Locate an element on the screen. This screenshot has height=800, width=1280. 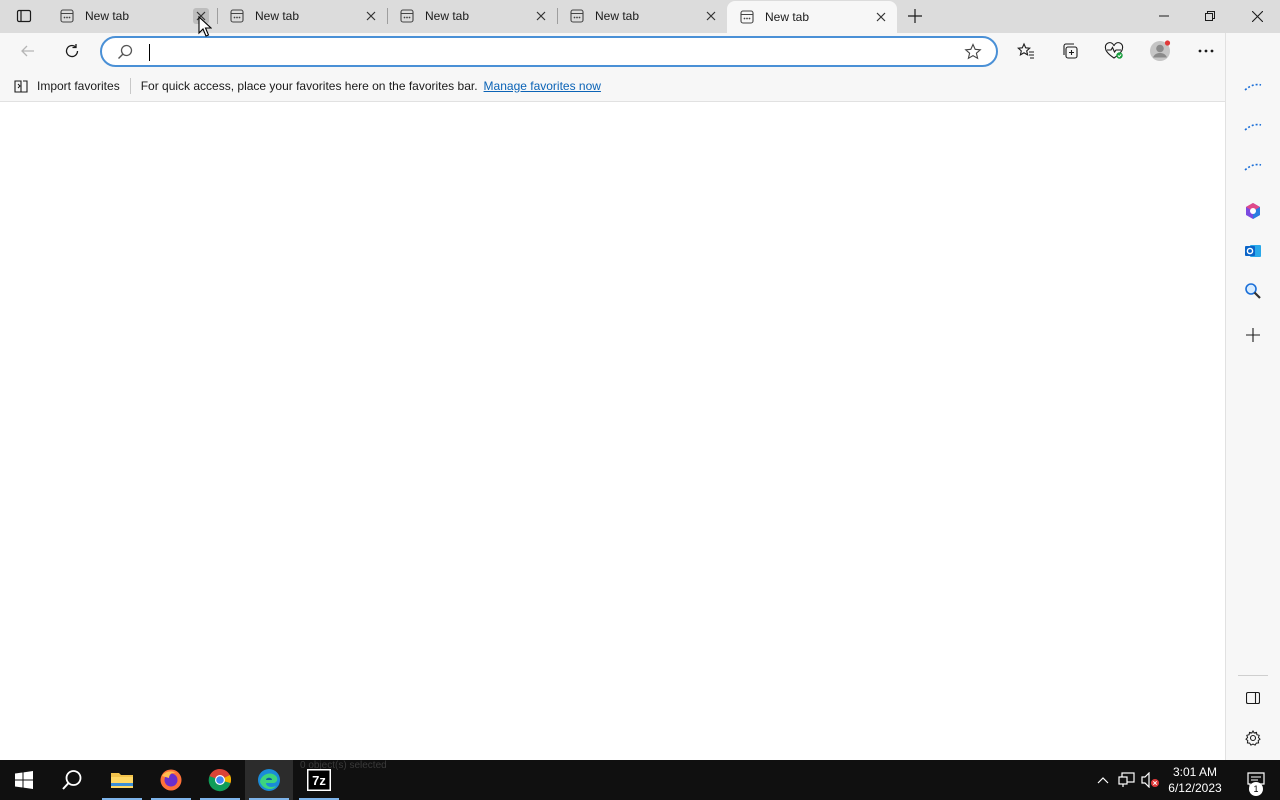
volume-muted-icon is located at coordinates (1150, 780).